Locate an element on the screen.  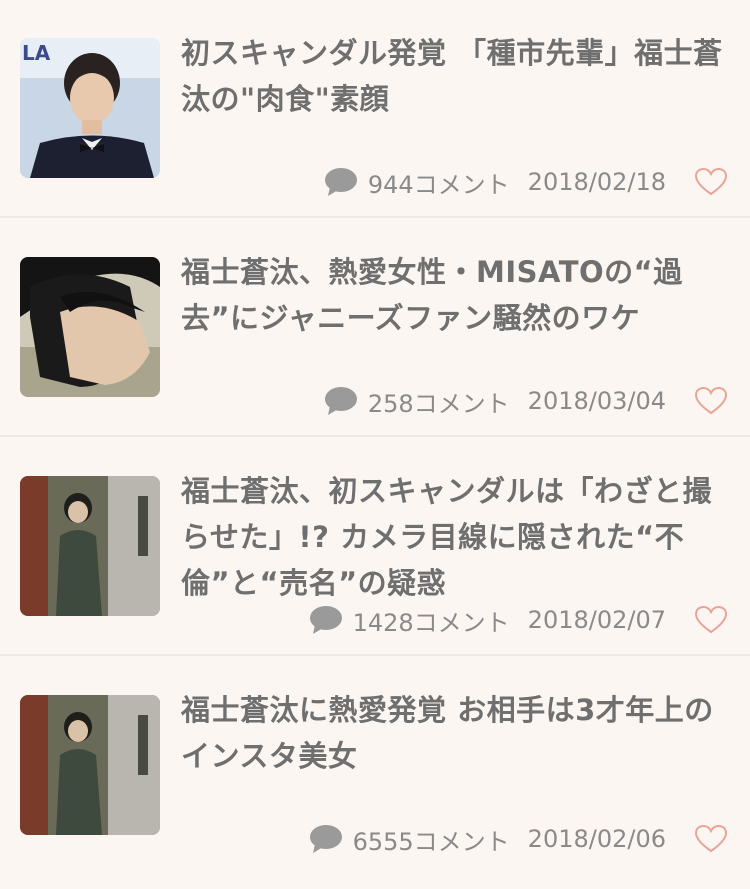
svg-text: LA is located at coordinates (36, 53).